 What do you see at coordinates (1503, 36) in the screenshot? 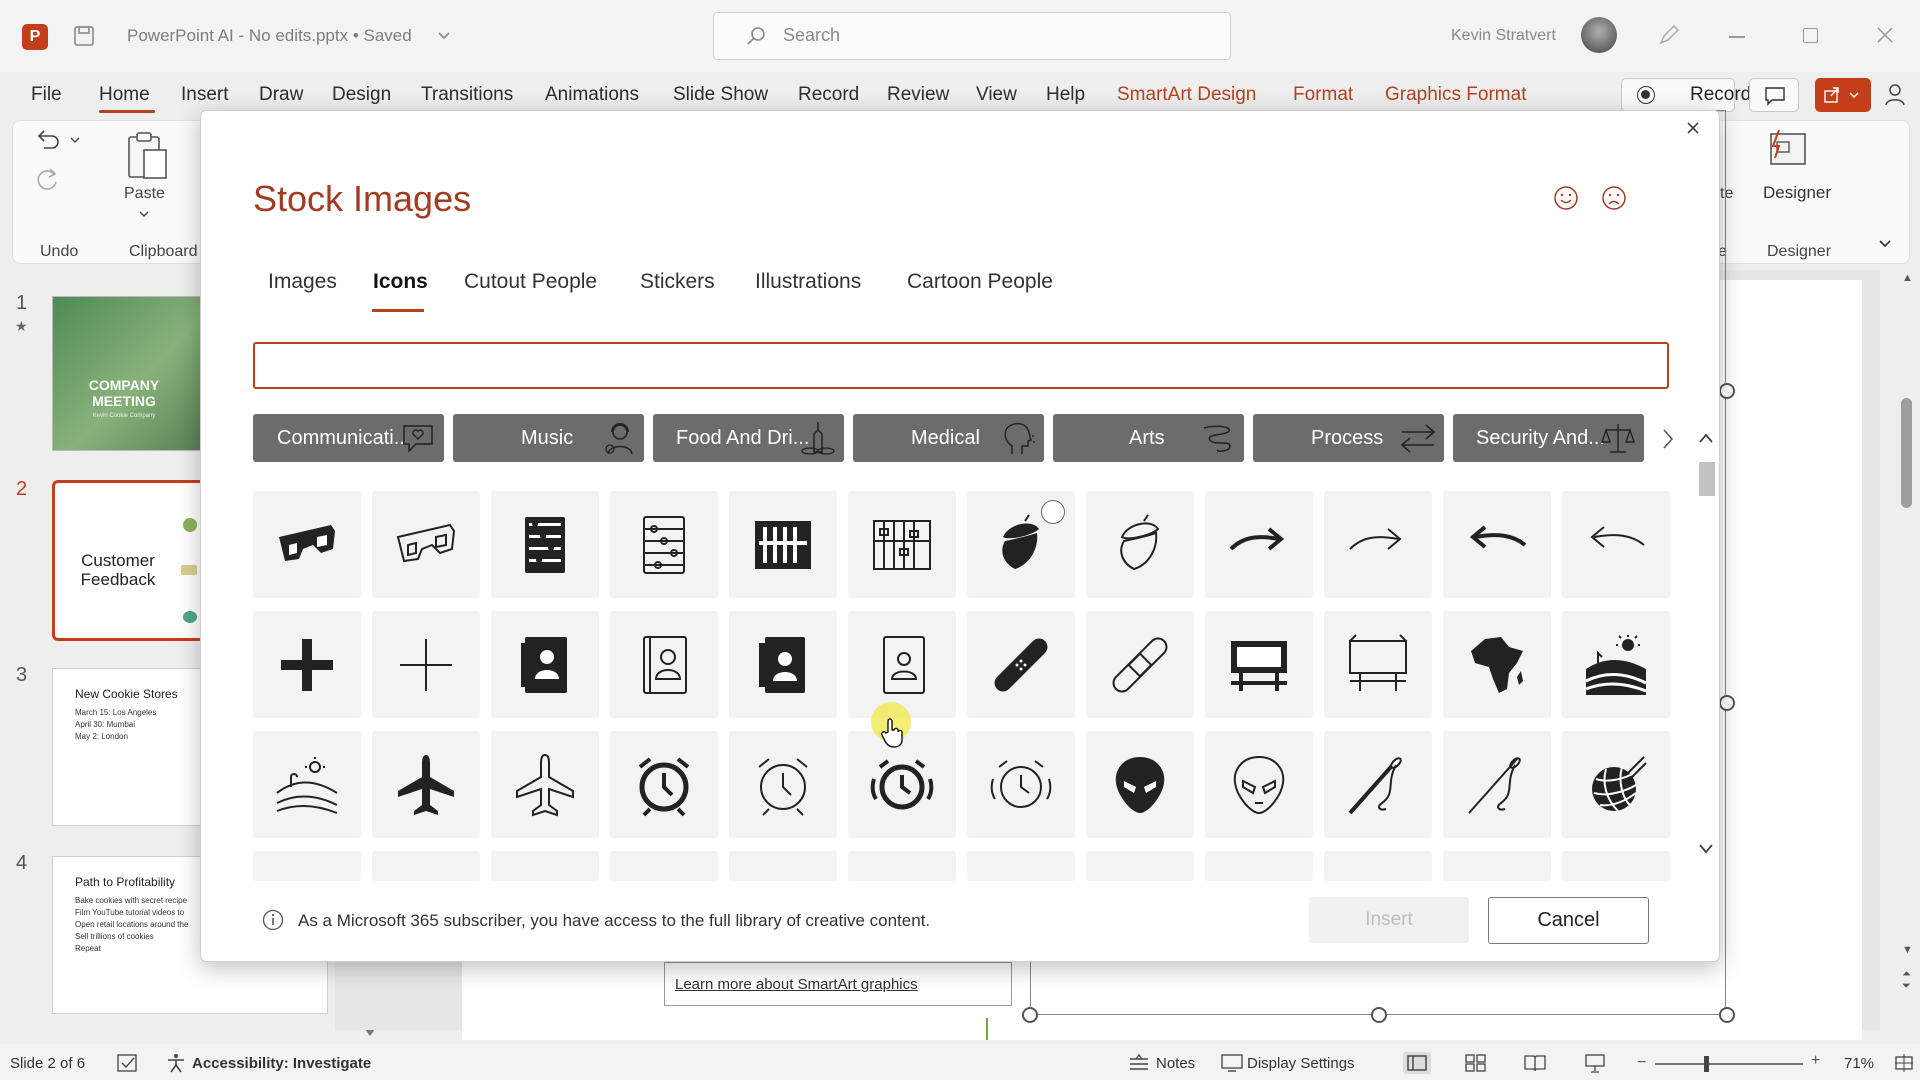
I see `user-name: Kevin Stratvert` at bounding box center [1503, 36].